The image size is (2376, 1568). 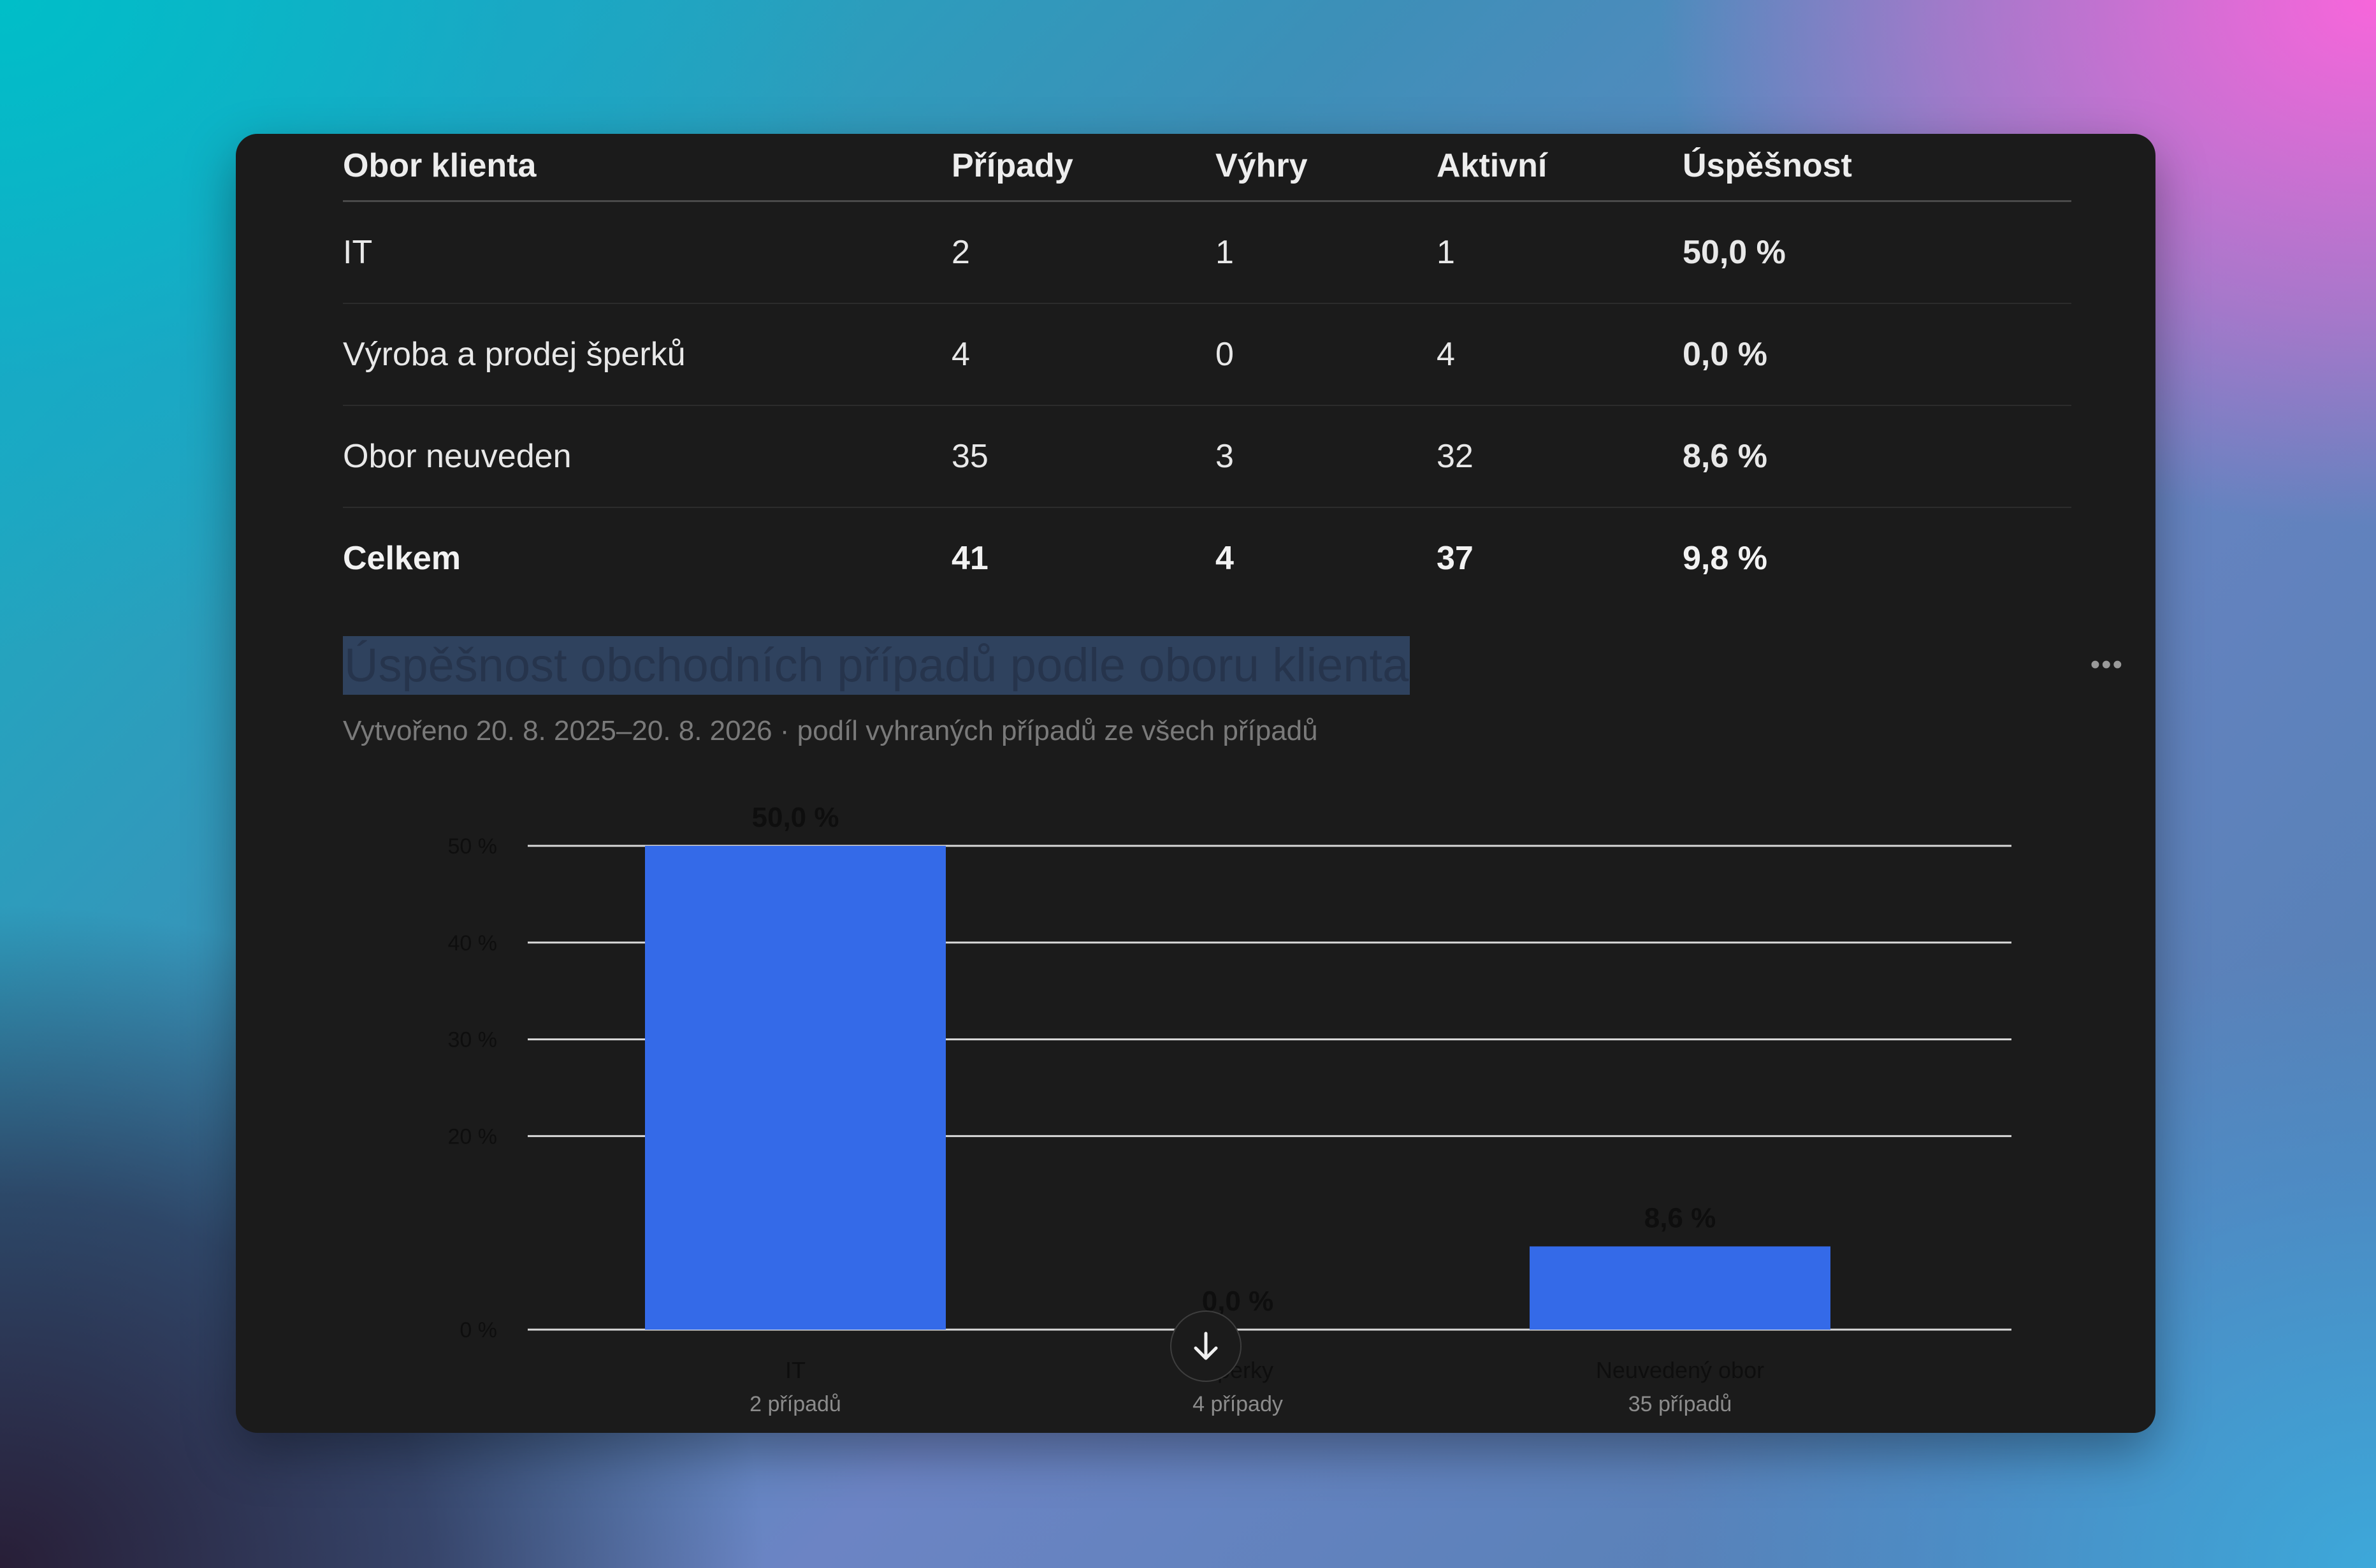 I want to click on x-tick-sublabel: 35 případů, so click(x=1680, y=1404).